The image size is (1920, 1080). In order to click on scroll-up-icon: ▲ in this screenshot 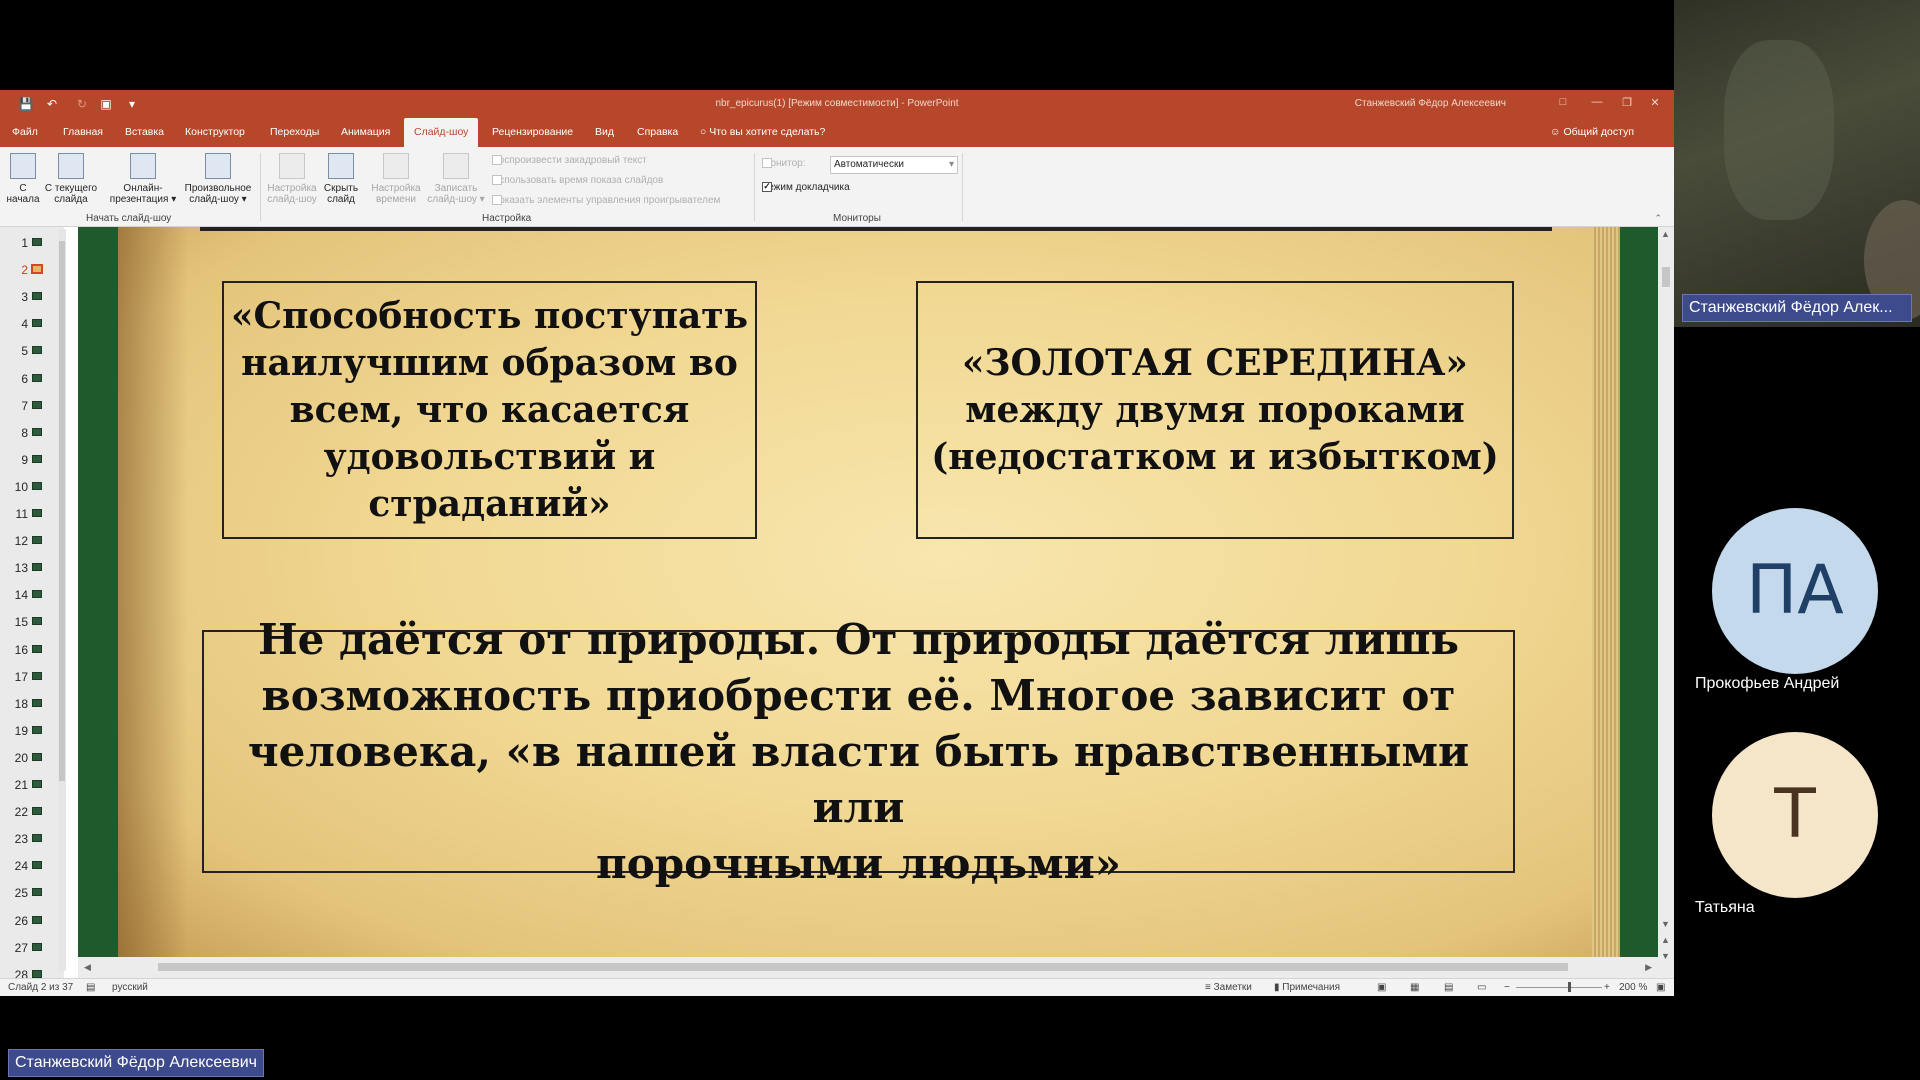, I will do `click(1665, 234)`.